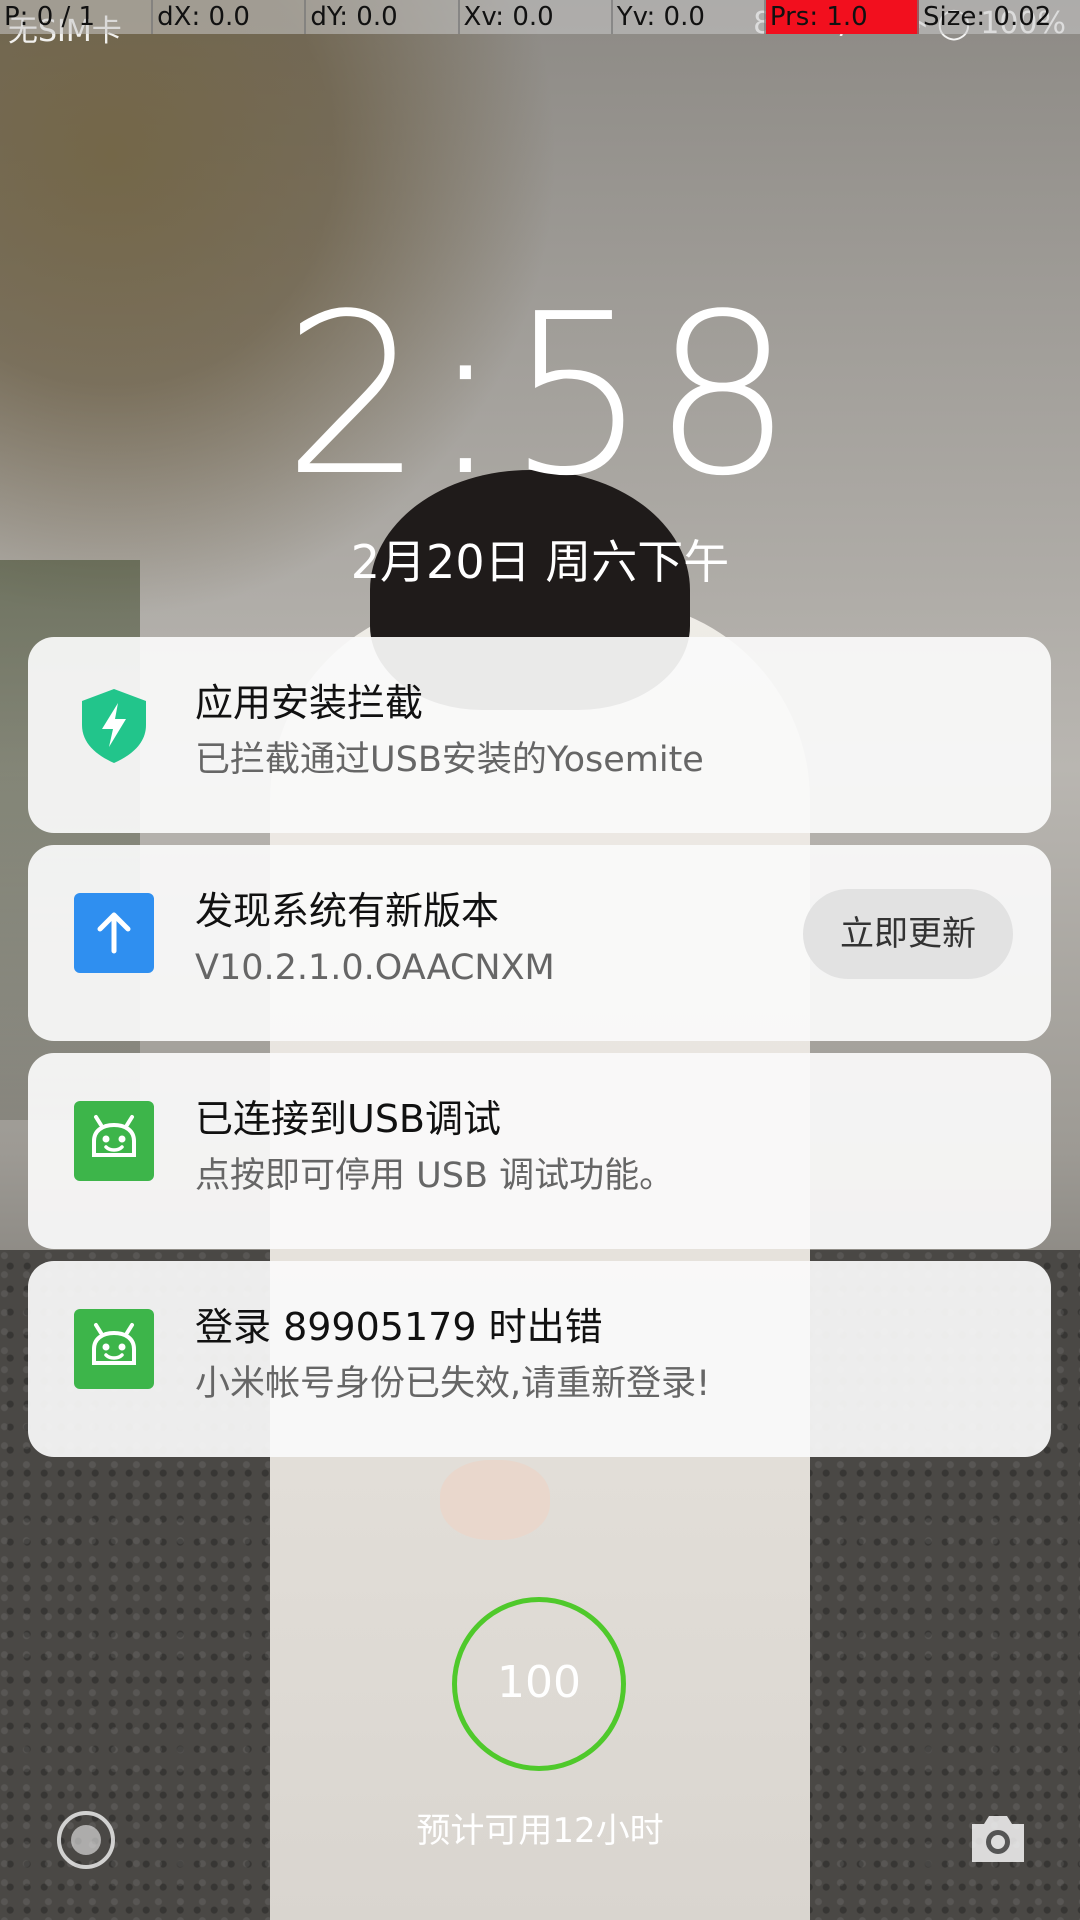  What do you see at coordinates (540, 396) in the screenshot?
I see `lock-clock: 2:58` at bounding box center [540, 396].